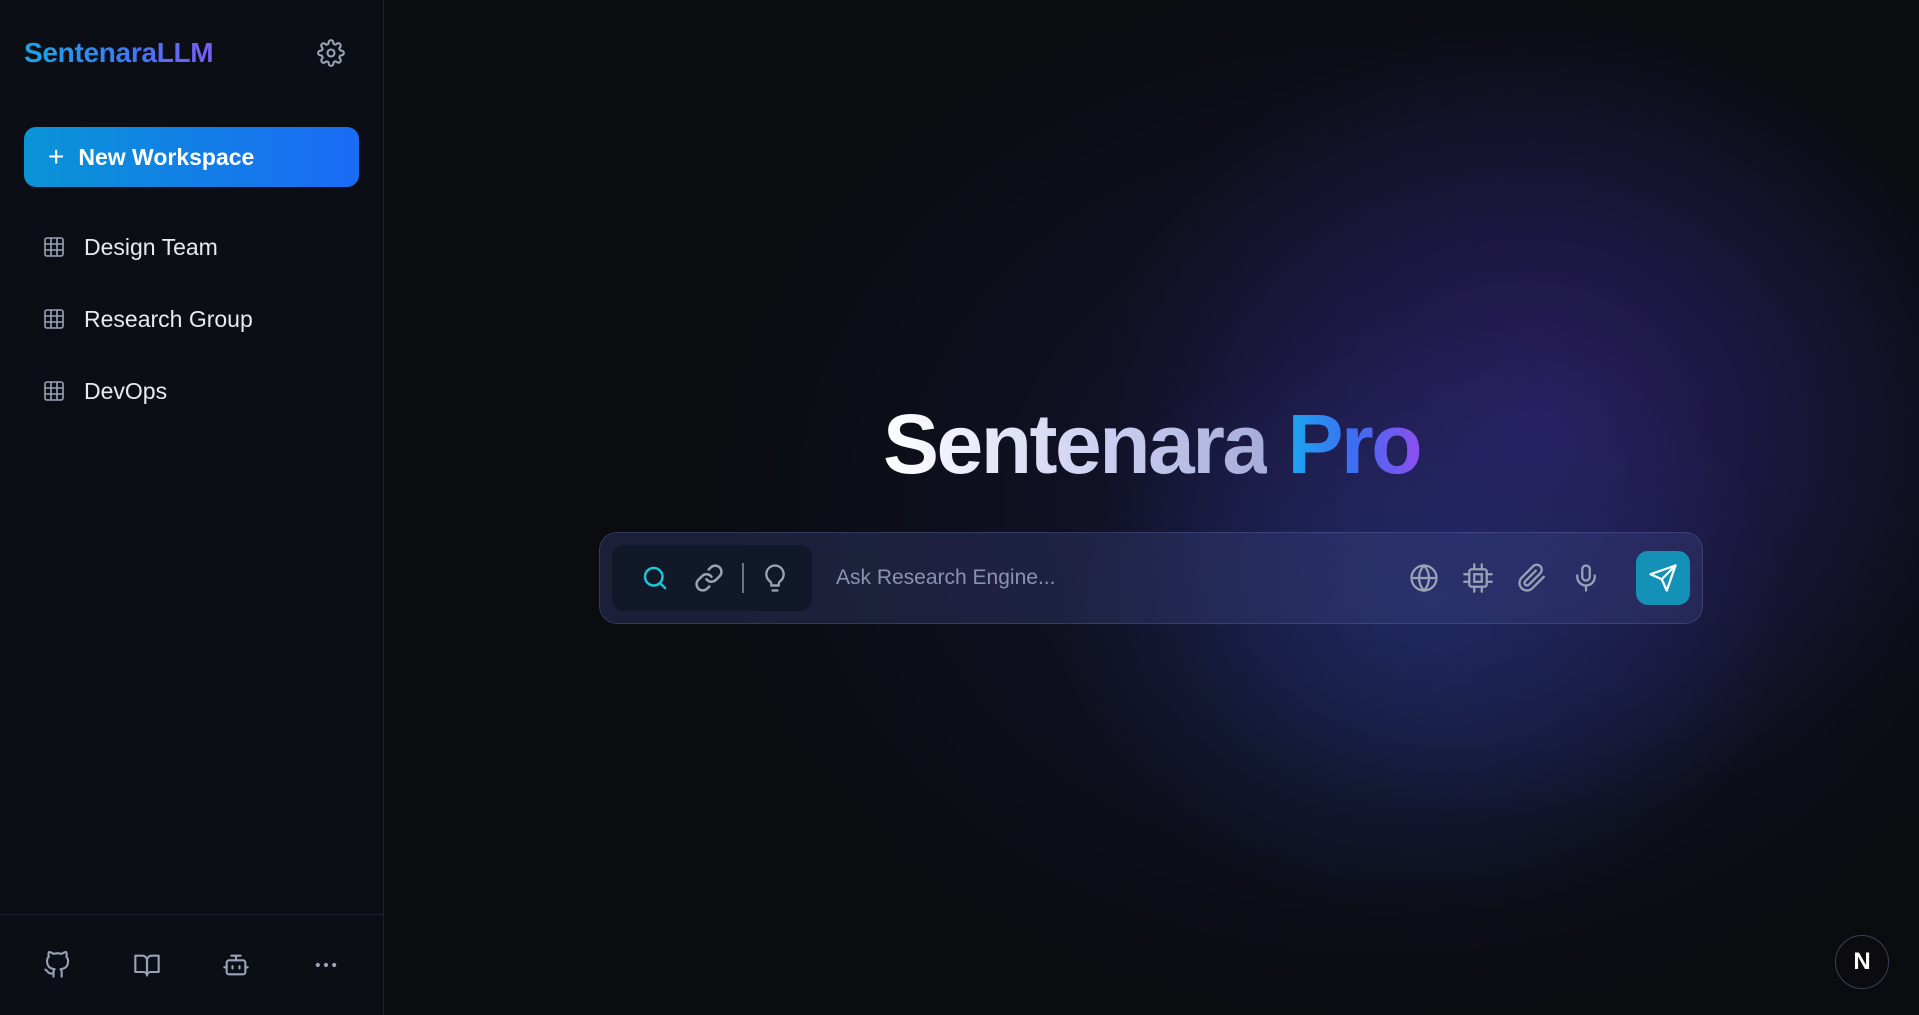  I want to click on workspace-label: Design Team, so click(151, 246).